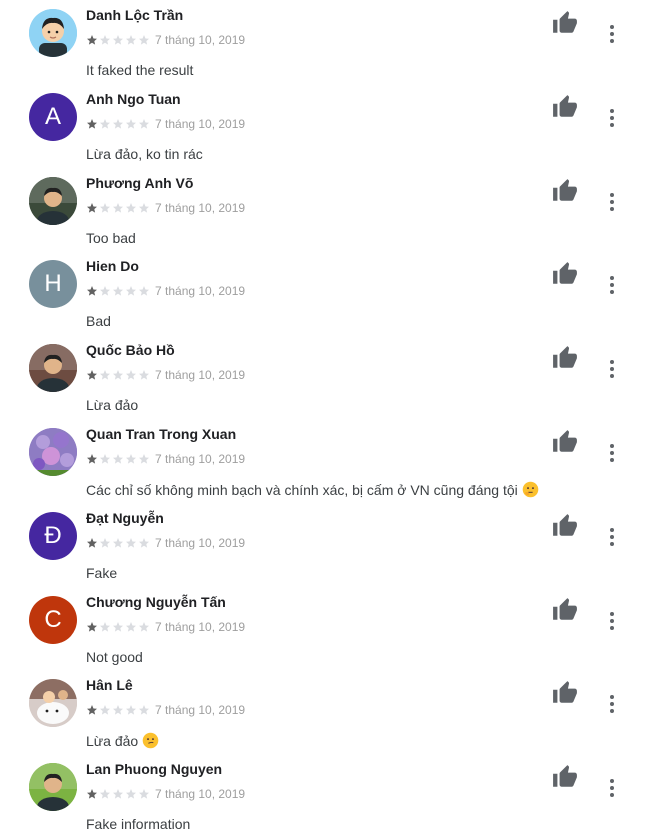  Describe the element at coordinates (156, 602) in the screenshot. I see `reviewer-name: Chương Nguyễn Tấn` at that location.